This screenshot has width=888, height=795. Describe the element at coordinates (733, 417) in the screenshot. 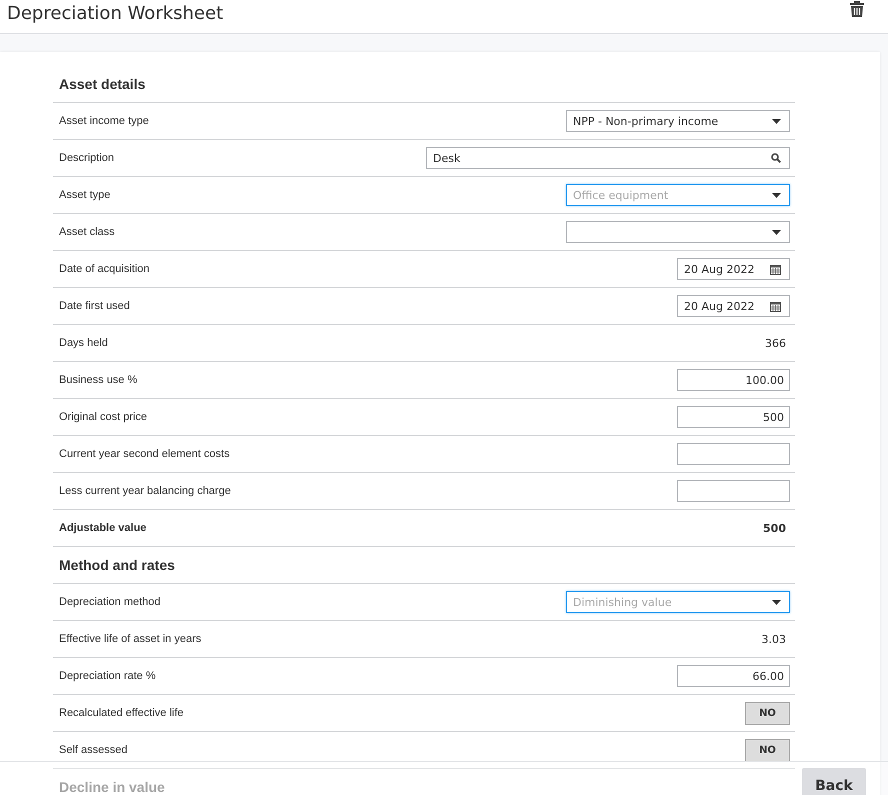

I see `input-field: 500` at that location.